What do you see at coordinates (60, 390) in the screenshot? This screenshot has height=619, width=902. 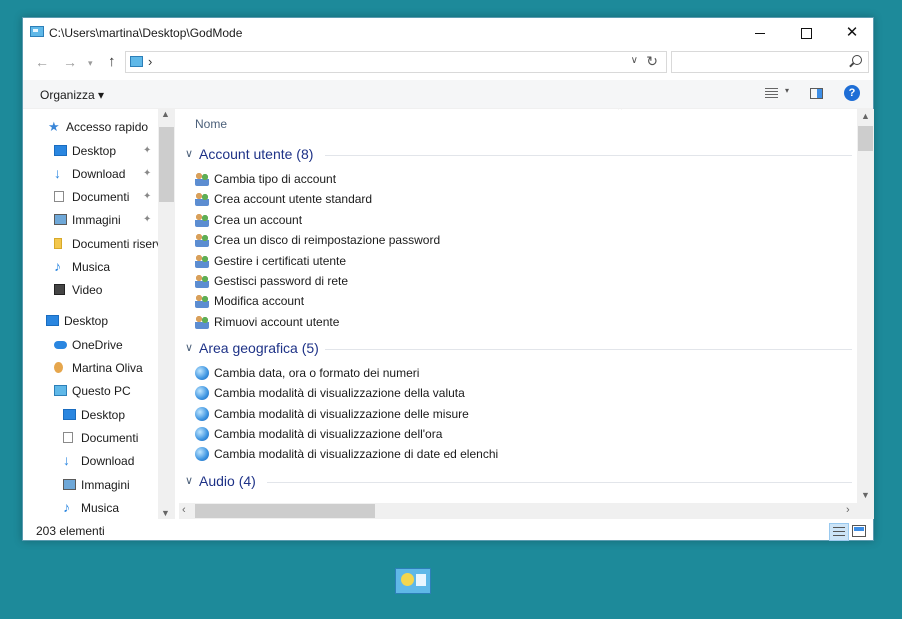 I see `pc-icon` at bounding box center [60, 390].